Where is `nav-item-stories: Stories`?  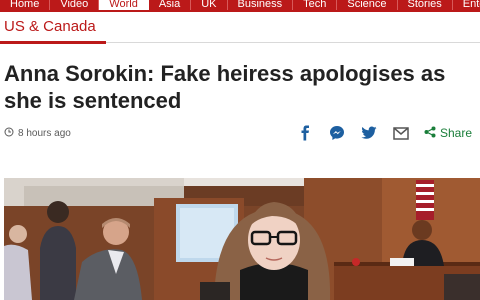
nav-item-stories: Stories is located at coordinates (425, 5).